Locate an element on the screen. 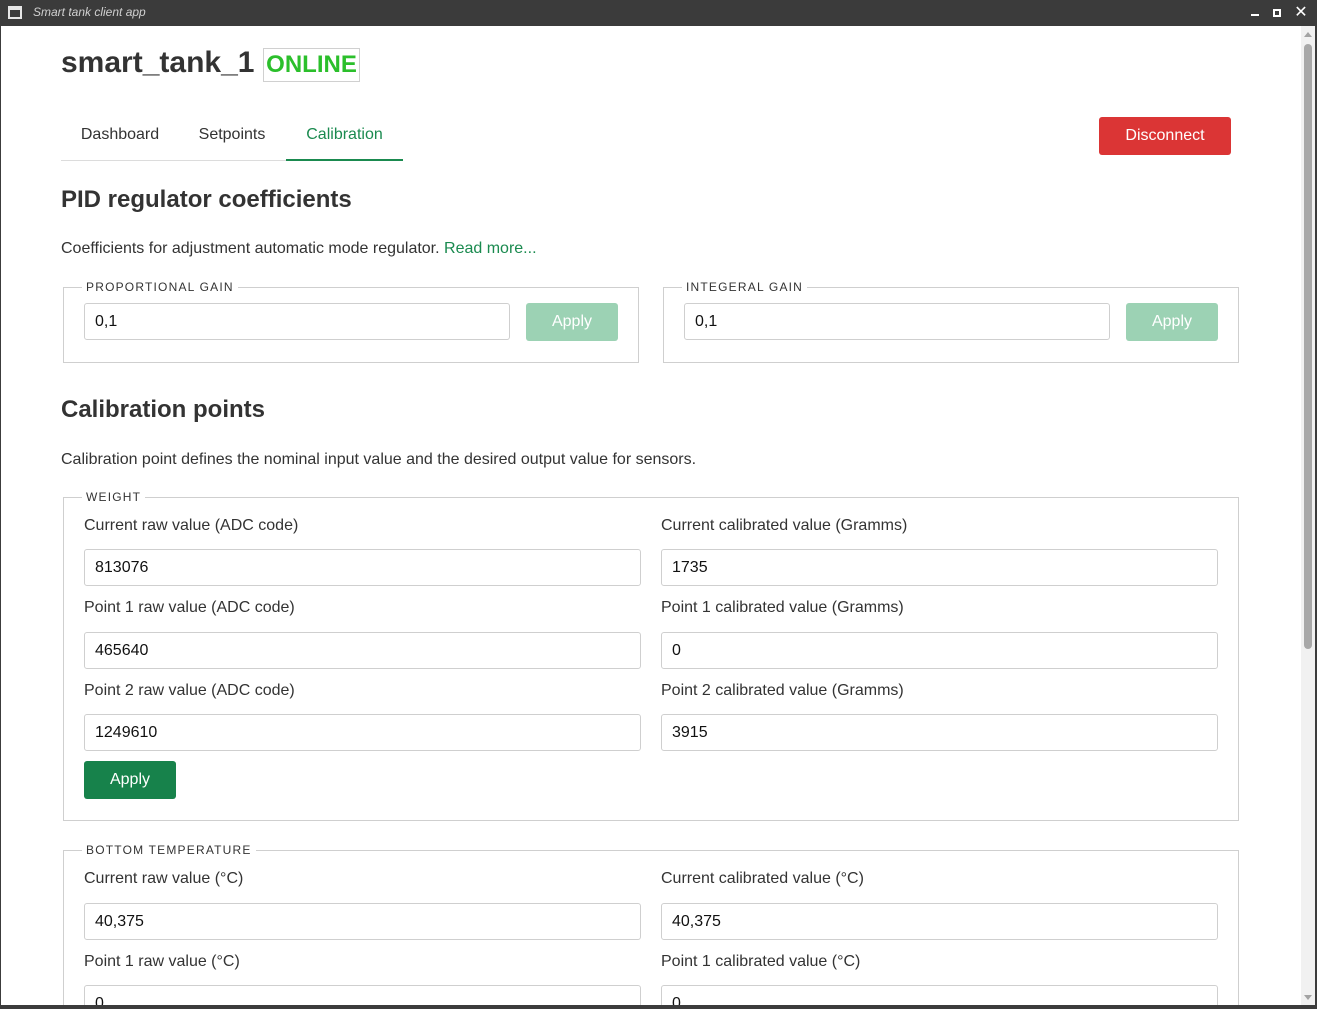  temp-current-raw-input: 40,375 is located at coordinates (362, 921).